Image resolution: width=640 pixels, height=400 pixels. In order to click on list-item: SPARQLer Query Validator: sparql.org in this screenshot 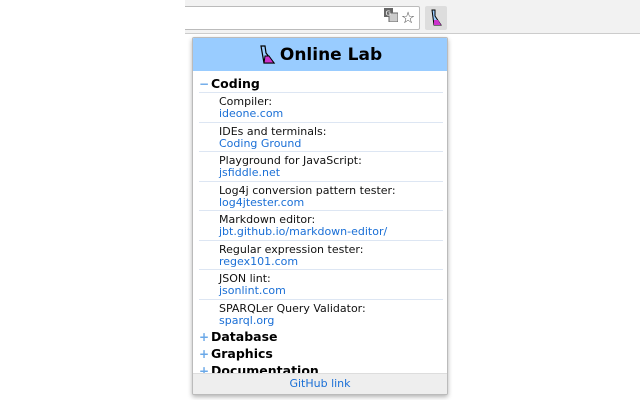, I will do `click(321, 313)`.